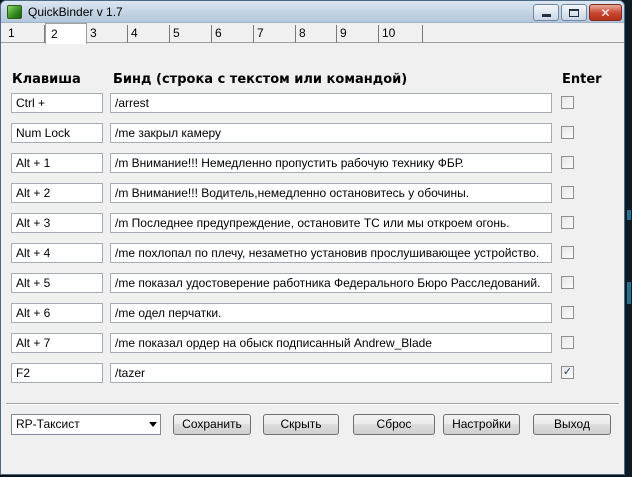  Describe the element at coordinates (86, 424) in the screenshot. I see `profile-select: RP-Таксист` at that location.